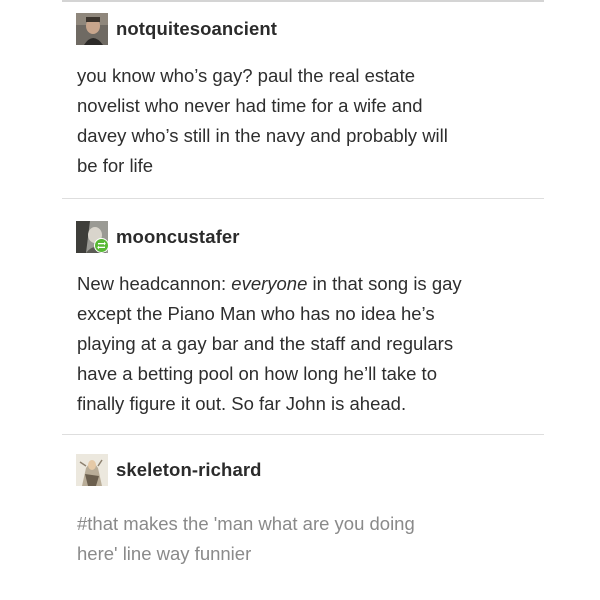 Image resolution: width=600 pixels, height=600 pixels. What do you see at coordinates (196, 29) in the screenshot?
I see `username: notquitesoancient` at bounding box center [196, 29].